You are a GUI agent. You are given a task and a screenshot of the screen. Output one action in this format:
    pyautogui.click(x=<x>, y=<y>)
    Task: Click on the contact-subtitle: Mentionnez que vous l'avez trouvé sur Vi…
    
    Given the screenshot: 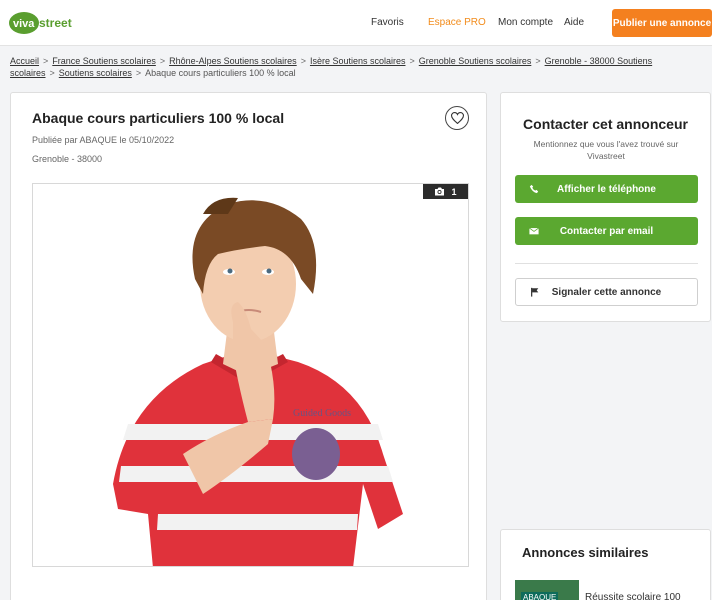 What is the action you would take?
    pyautogui.click(x=606, y=150)
    